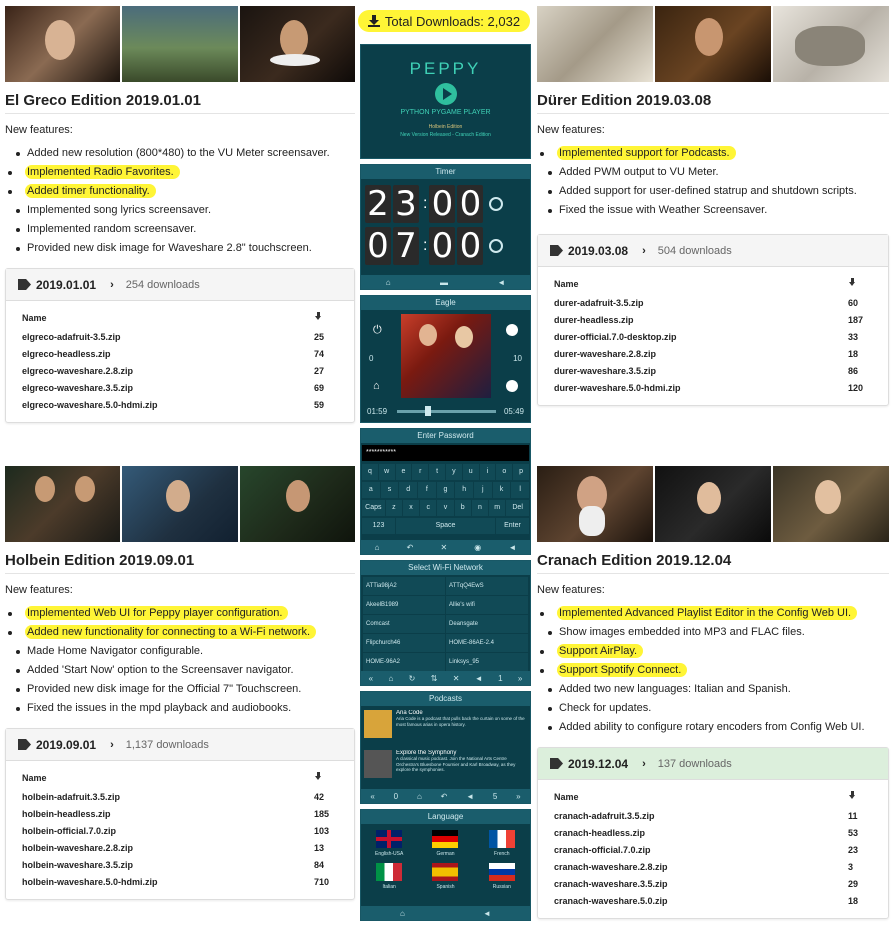 This screenshot has width=894, height=930. What do you see at coordinates (693, 867) in the screenshot?
I see `file-link: cranach-waveshare.2.8.zip` at bounding box center [693, 867].